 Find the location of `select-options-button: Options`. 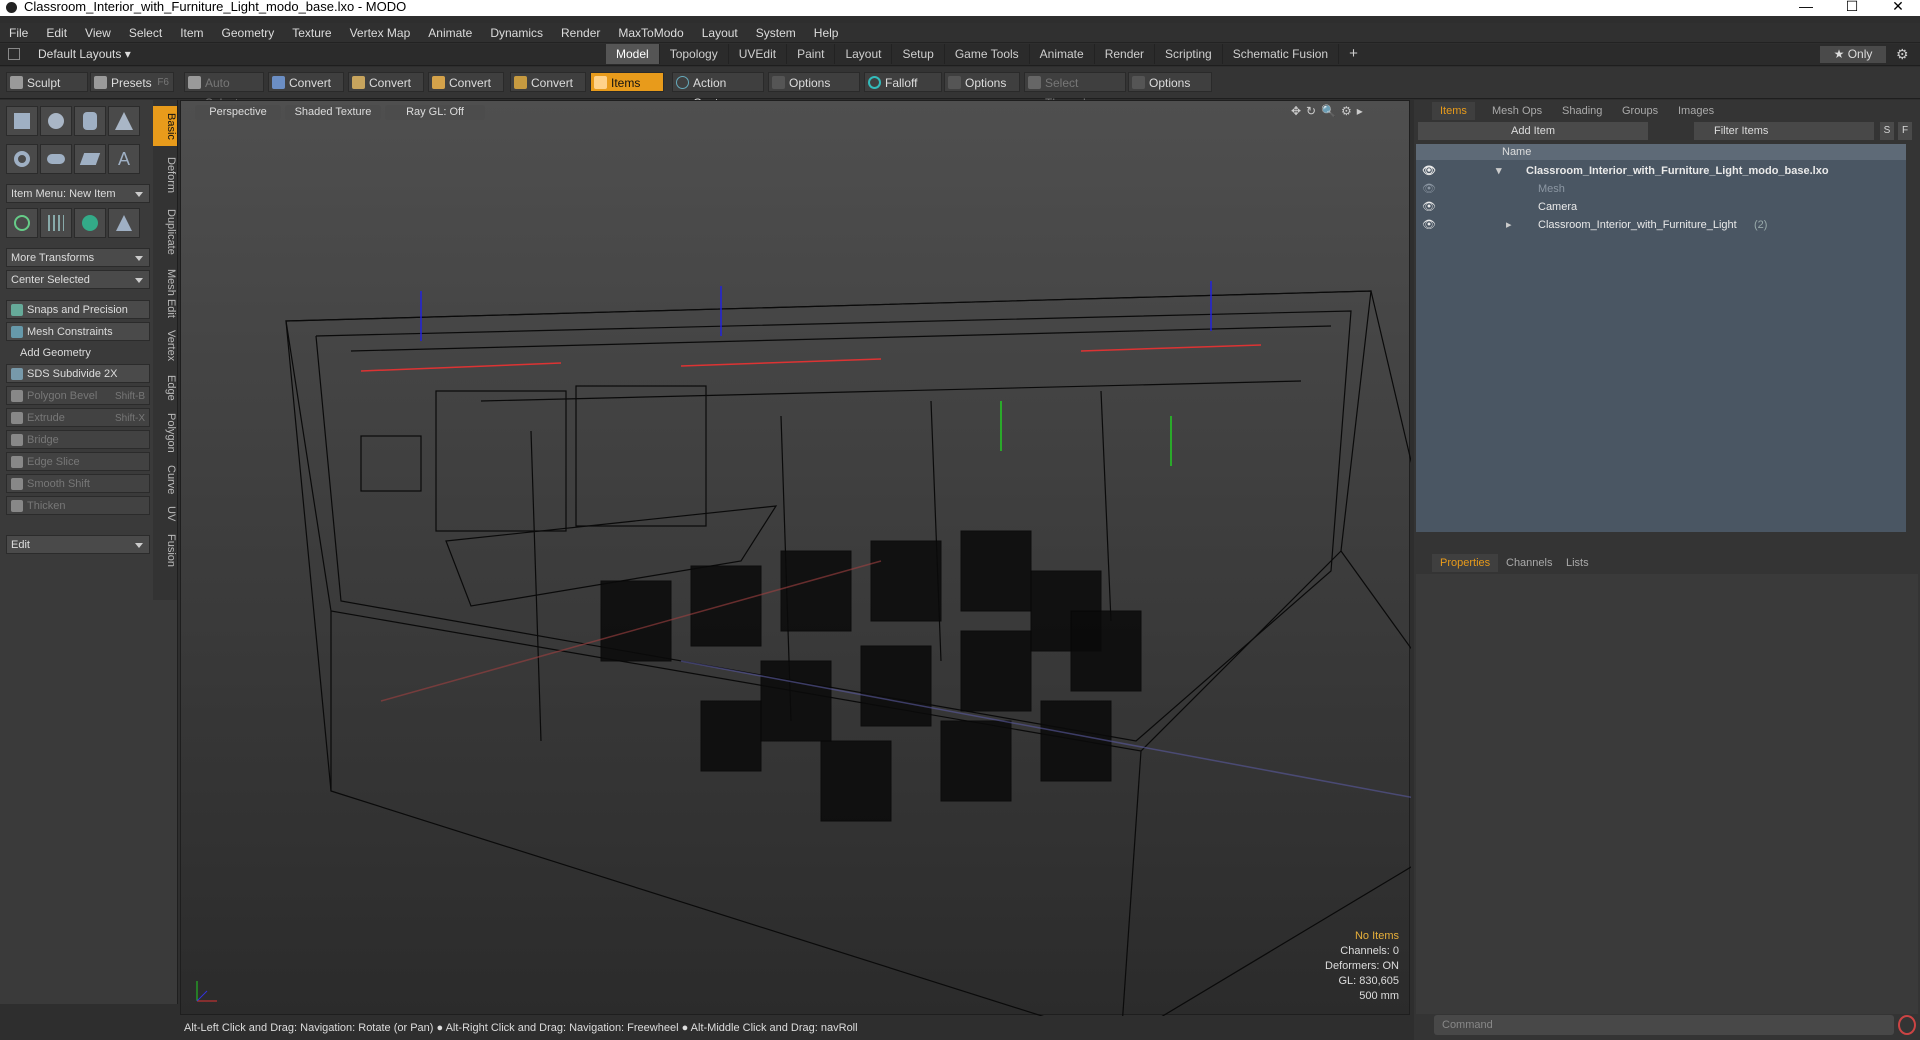

select-options-button: Options is located at coordinates (1170, 82).